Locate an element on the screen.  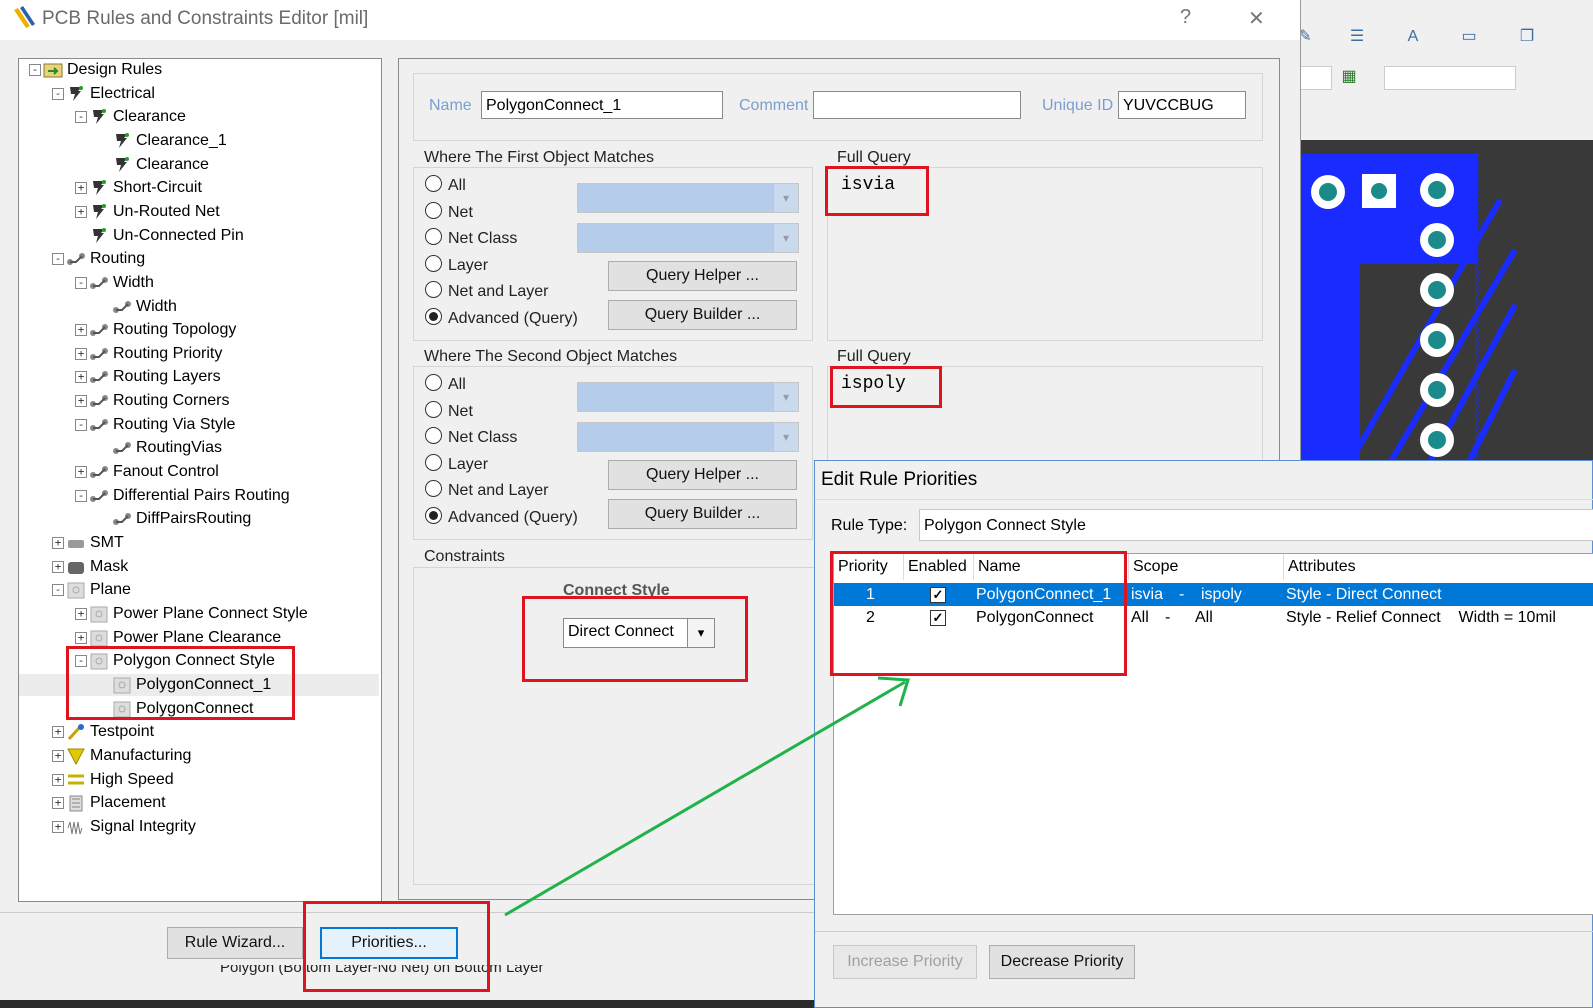
help-button: ? is located at coordinates (1185, 17).